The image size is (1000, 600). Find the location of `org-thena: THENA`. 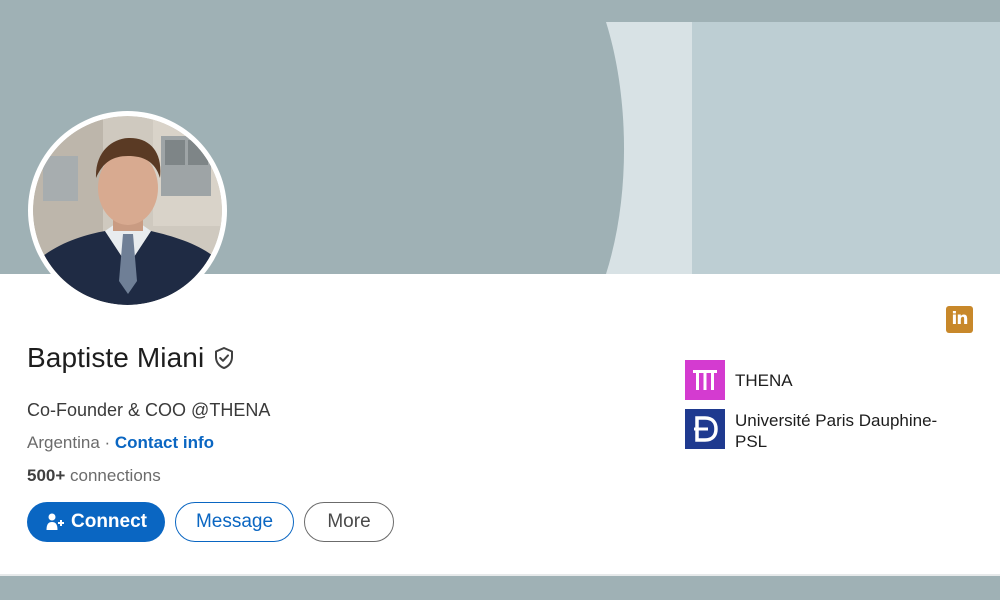

org-thena: THENA is located at coordinates (739, 380).